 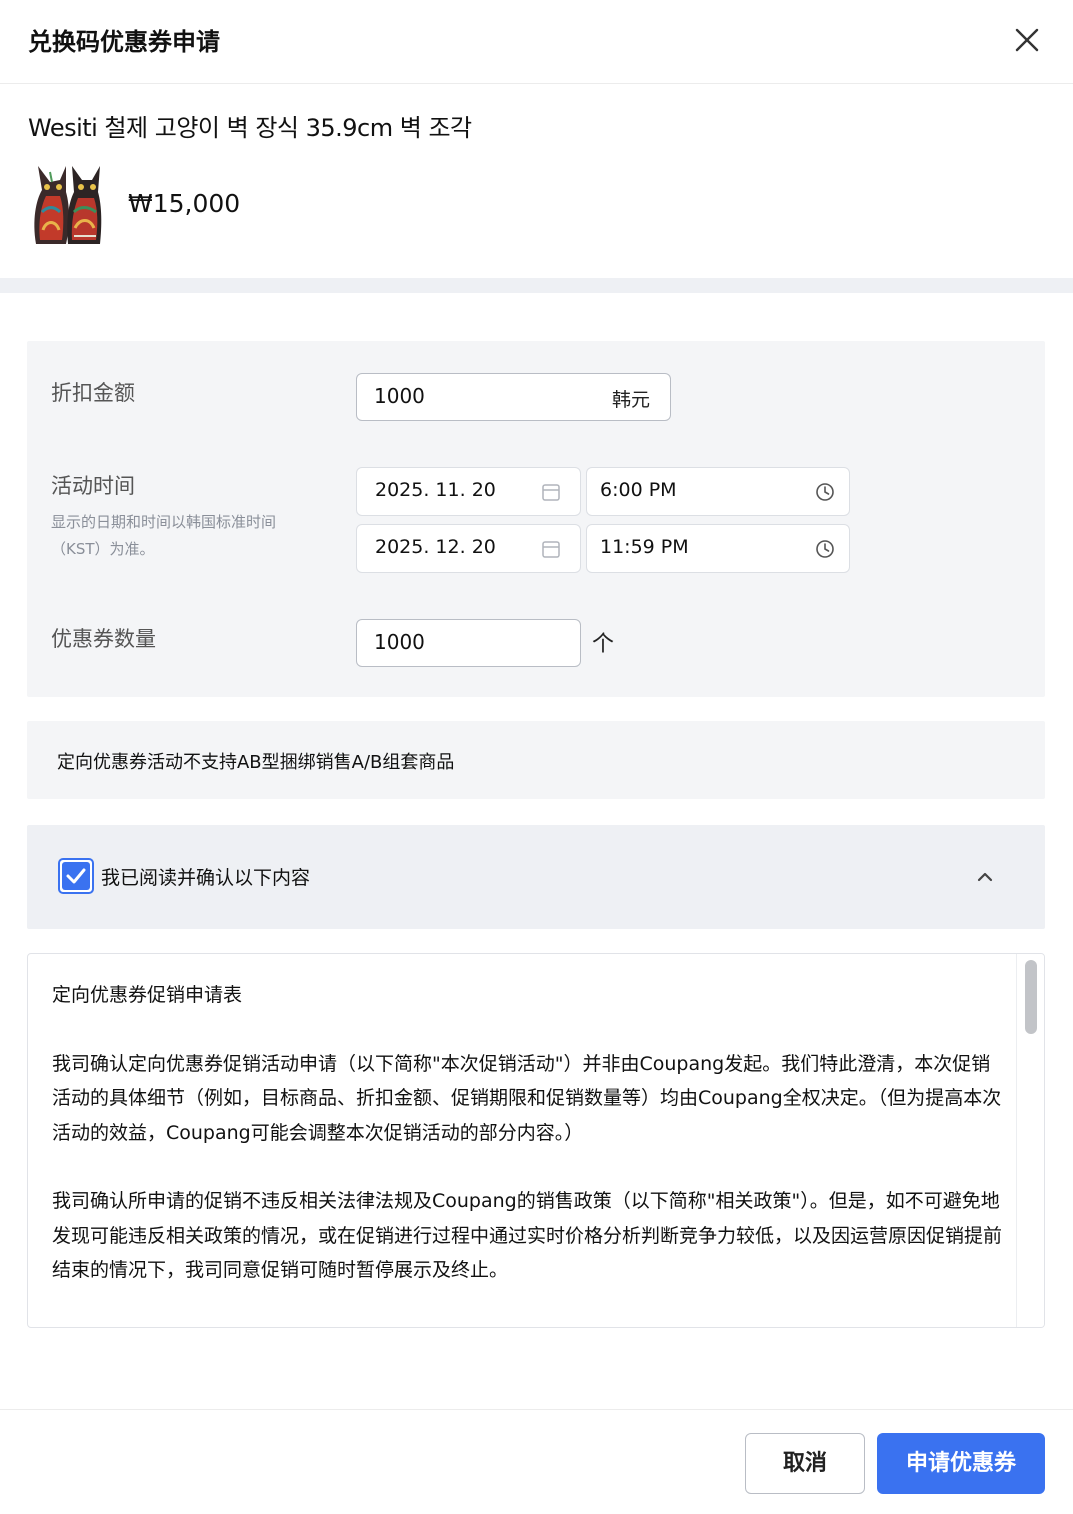 I want to click on checkbox-fill, so click(x=76, y=876).